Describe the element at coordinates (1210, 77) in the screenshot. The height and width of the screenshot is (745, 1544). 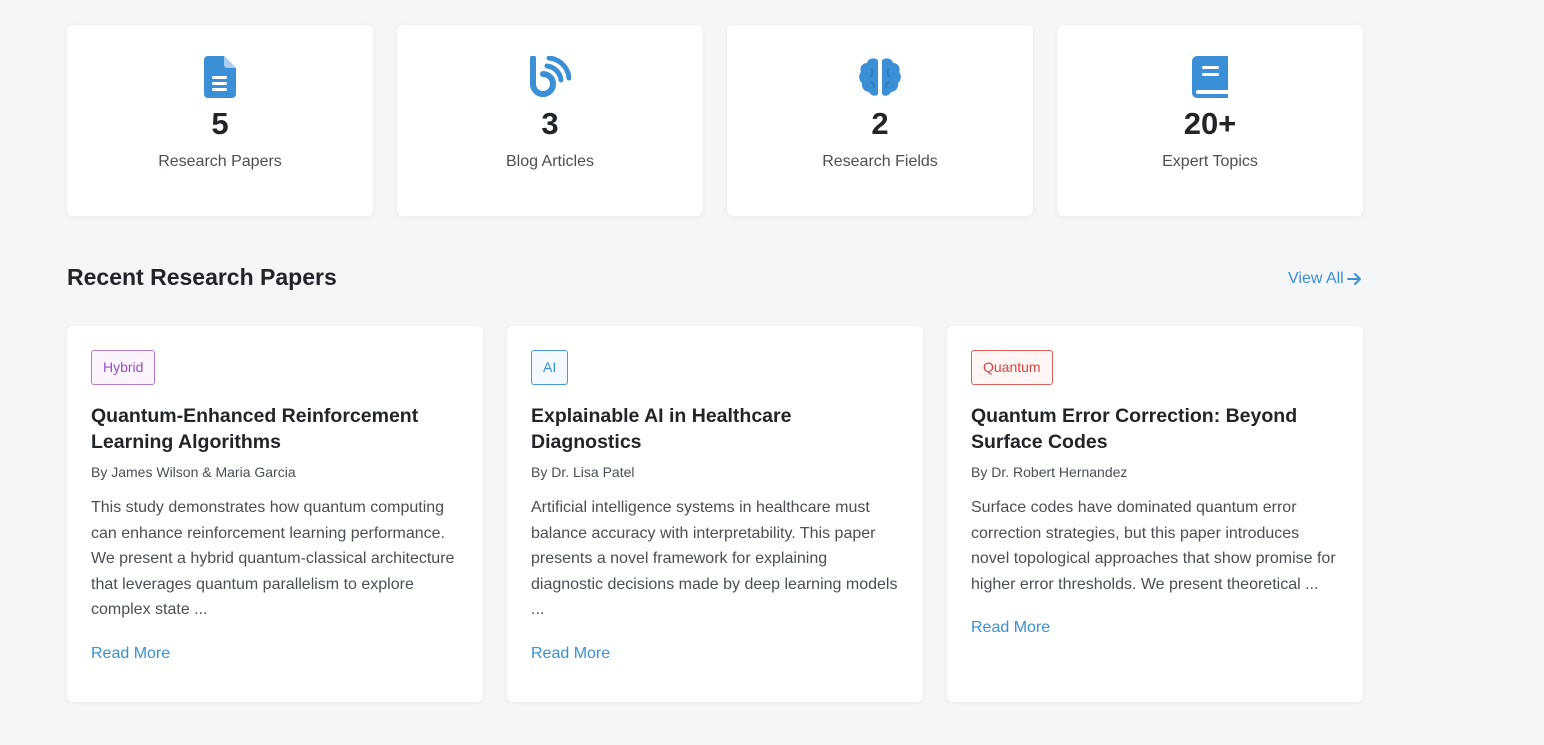
I see `book-icon` at that location.